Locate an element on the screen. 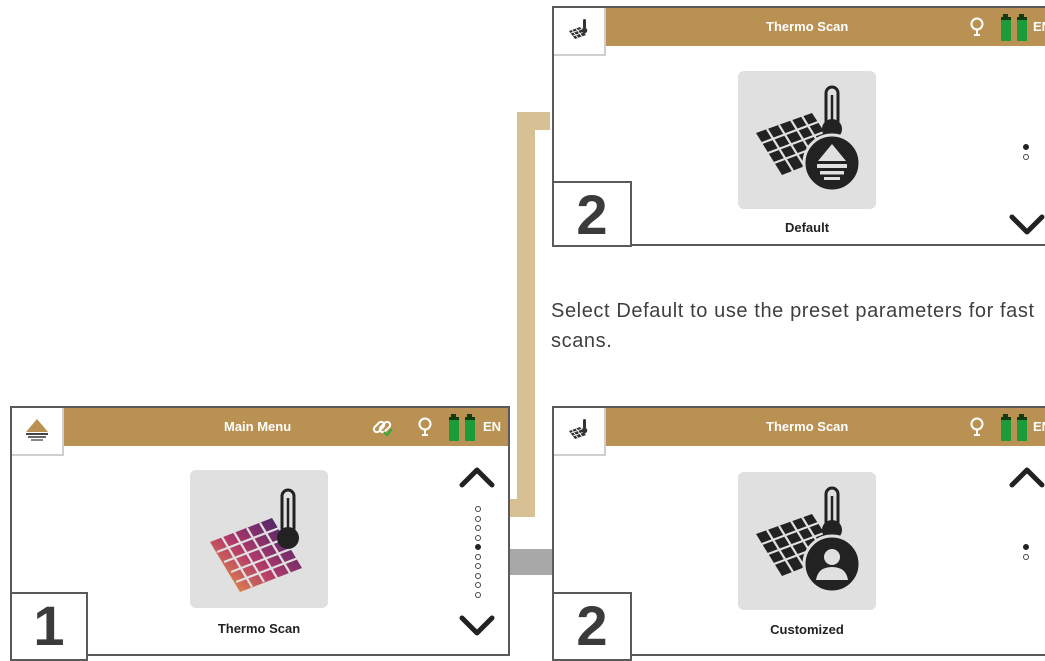 The image size is (1045, 661). default-label: Default is located at coordinates (807, 227).